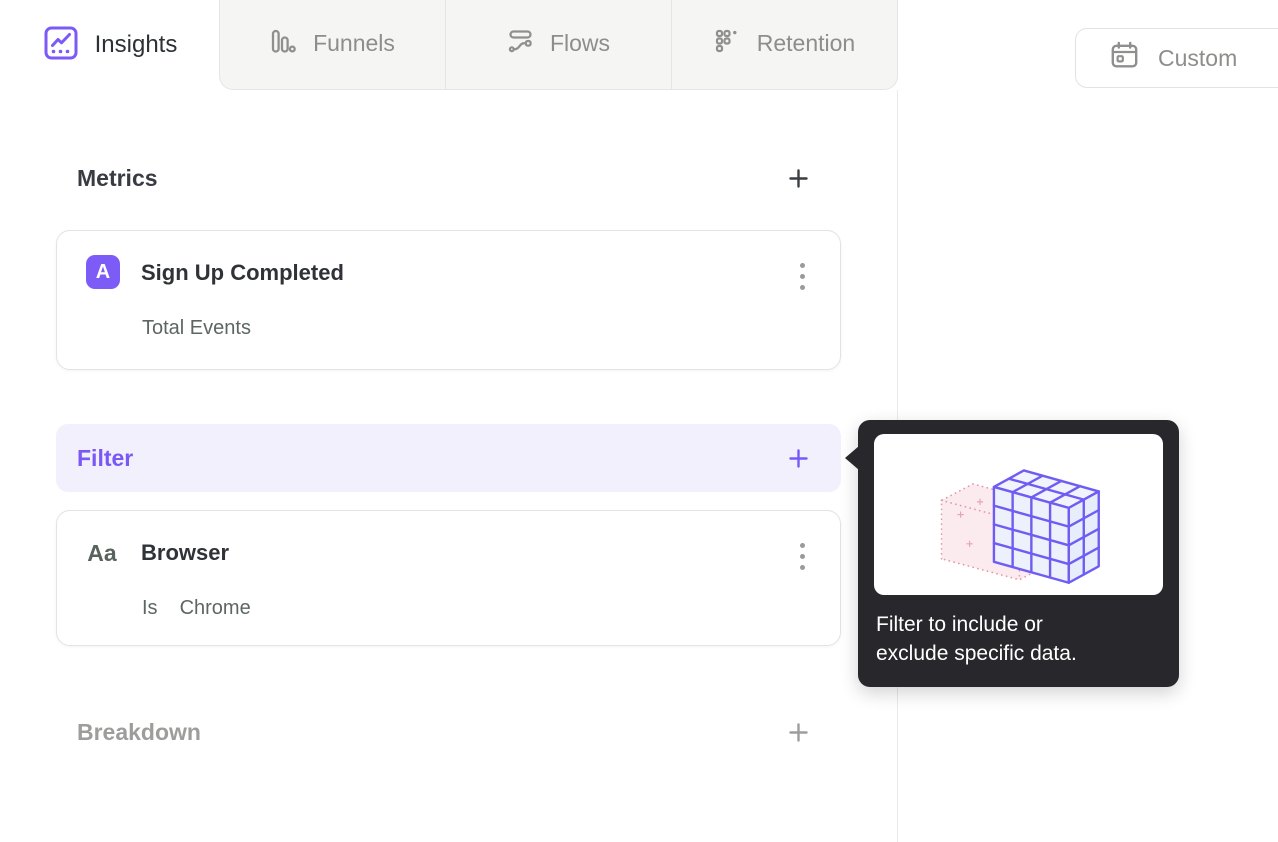  What do you see at coordinates (117, 177) in the screenshot?
I see `metrics-heading: Metrics` at bounding box center [117, 177].